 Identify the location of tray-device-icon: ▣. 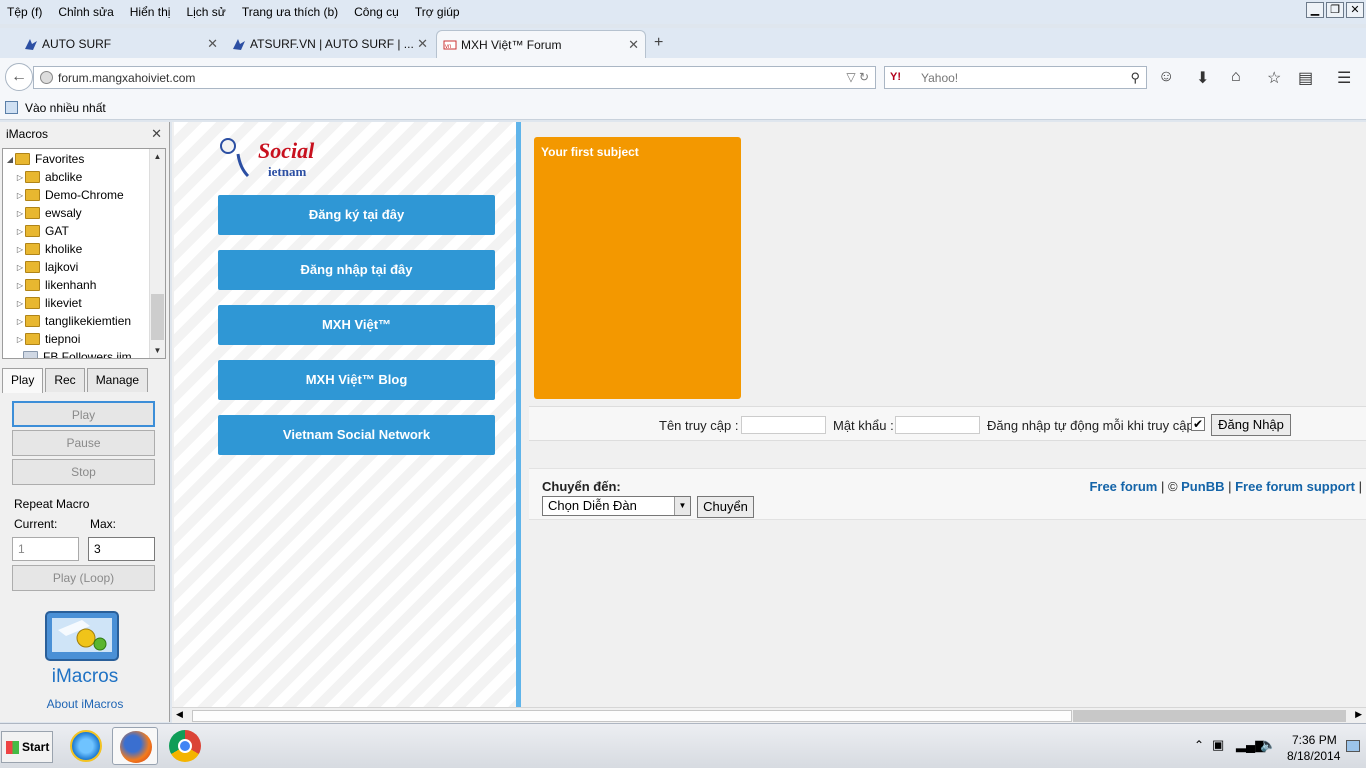
(1218, 745).